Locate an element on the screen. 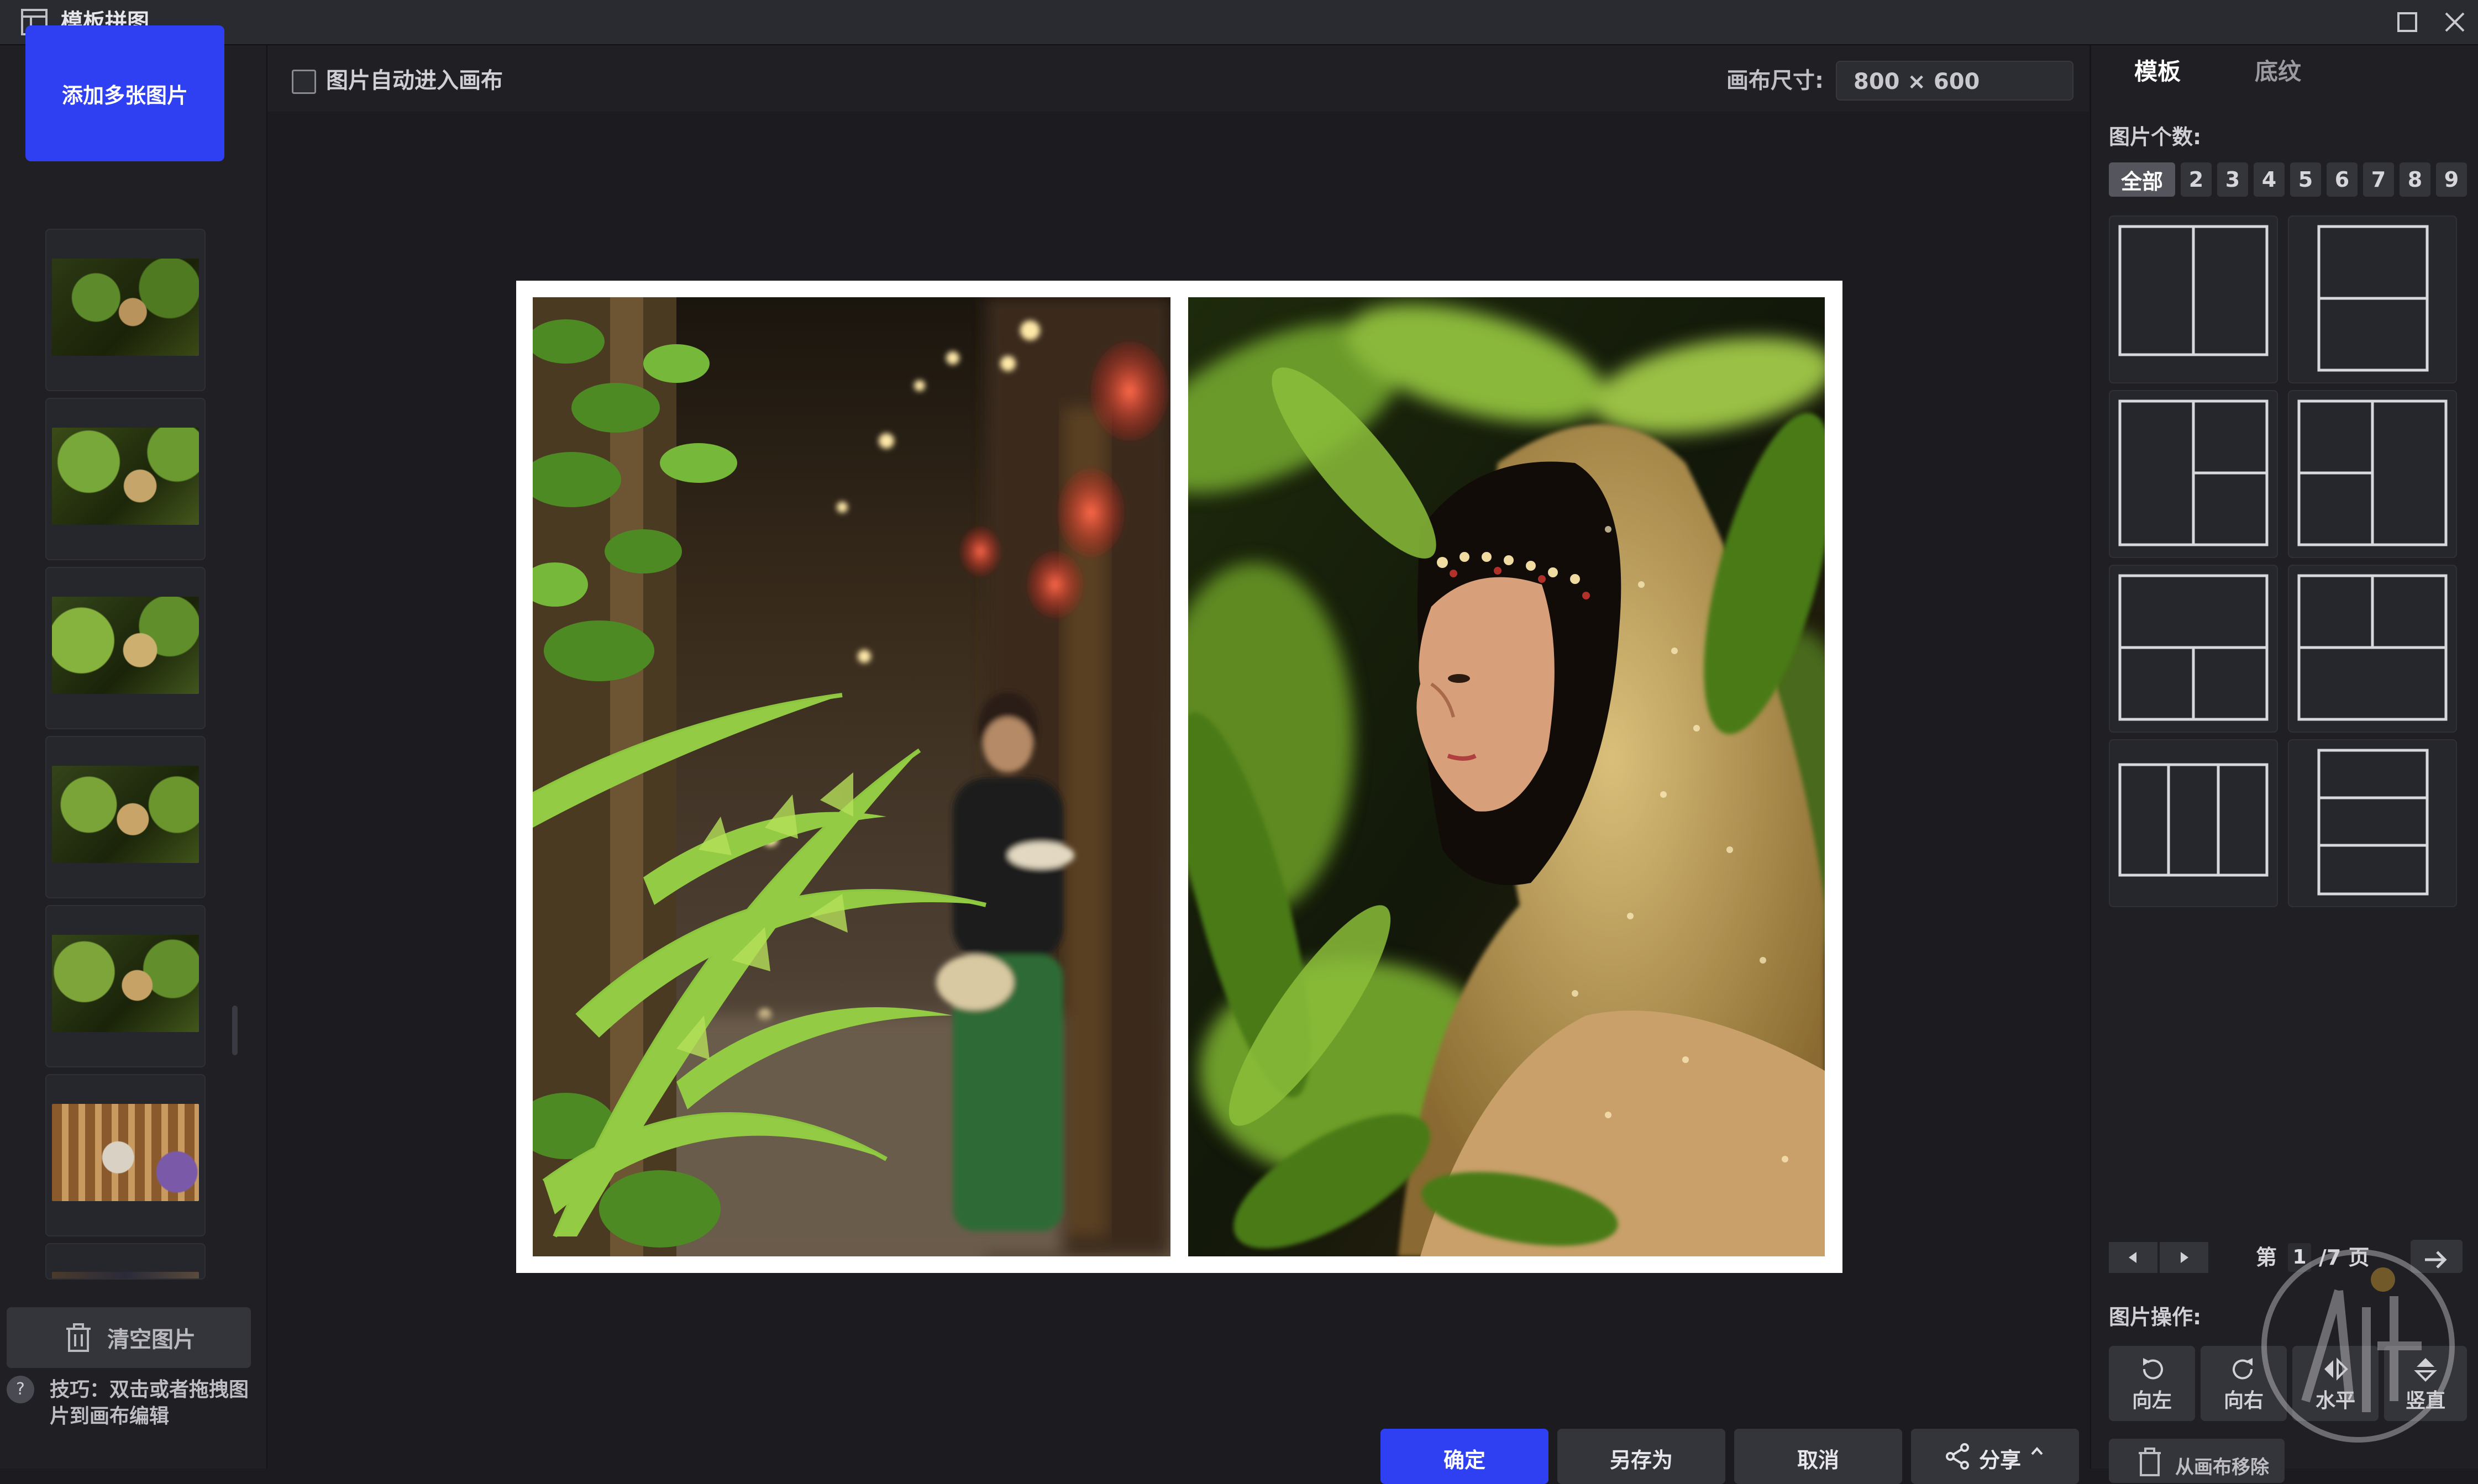  rotate-left-label: 向左 is located at coordinates (2152, 1401).